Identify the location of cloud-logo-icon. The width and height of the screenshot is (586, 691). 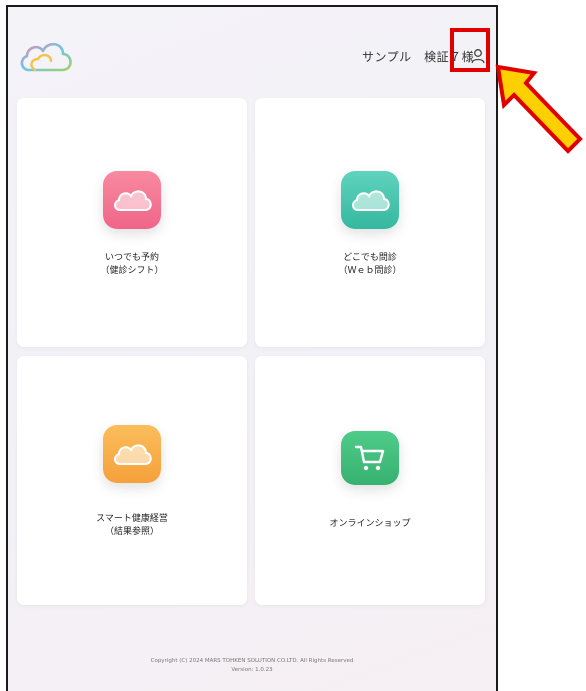
(46, 57).